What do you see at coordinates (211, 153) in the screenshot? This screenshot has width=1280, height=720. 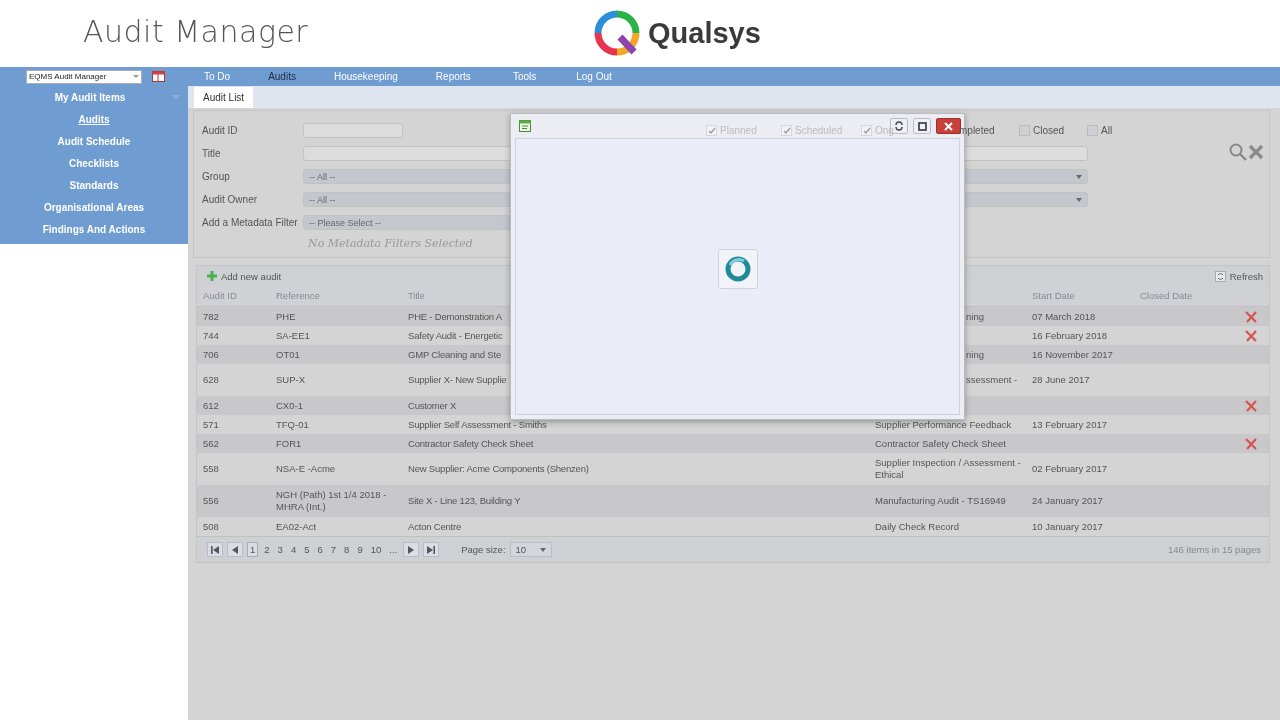 I see `field-label: Title` at bounding box center [211, 153].